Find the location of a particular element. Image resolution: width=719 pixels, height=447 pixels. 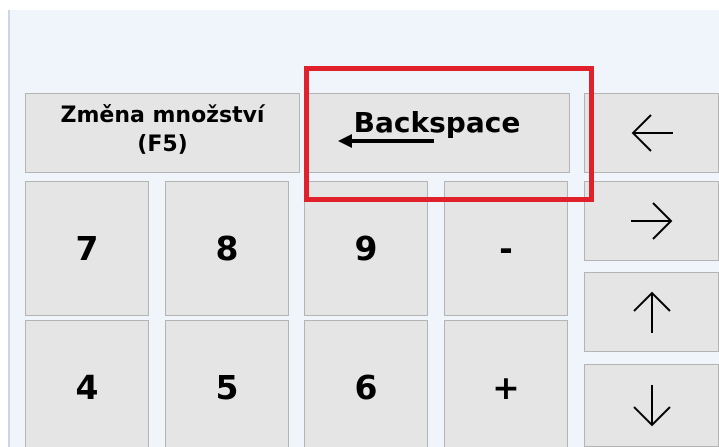

arrow-up-button is located at coordinates (651, 312).